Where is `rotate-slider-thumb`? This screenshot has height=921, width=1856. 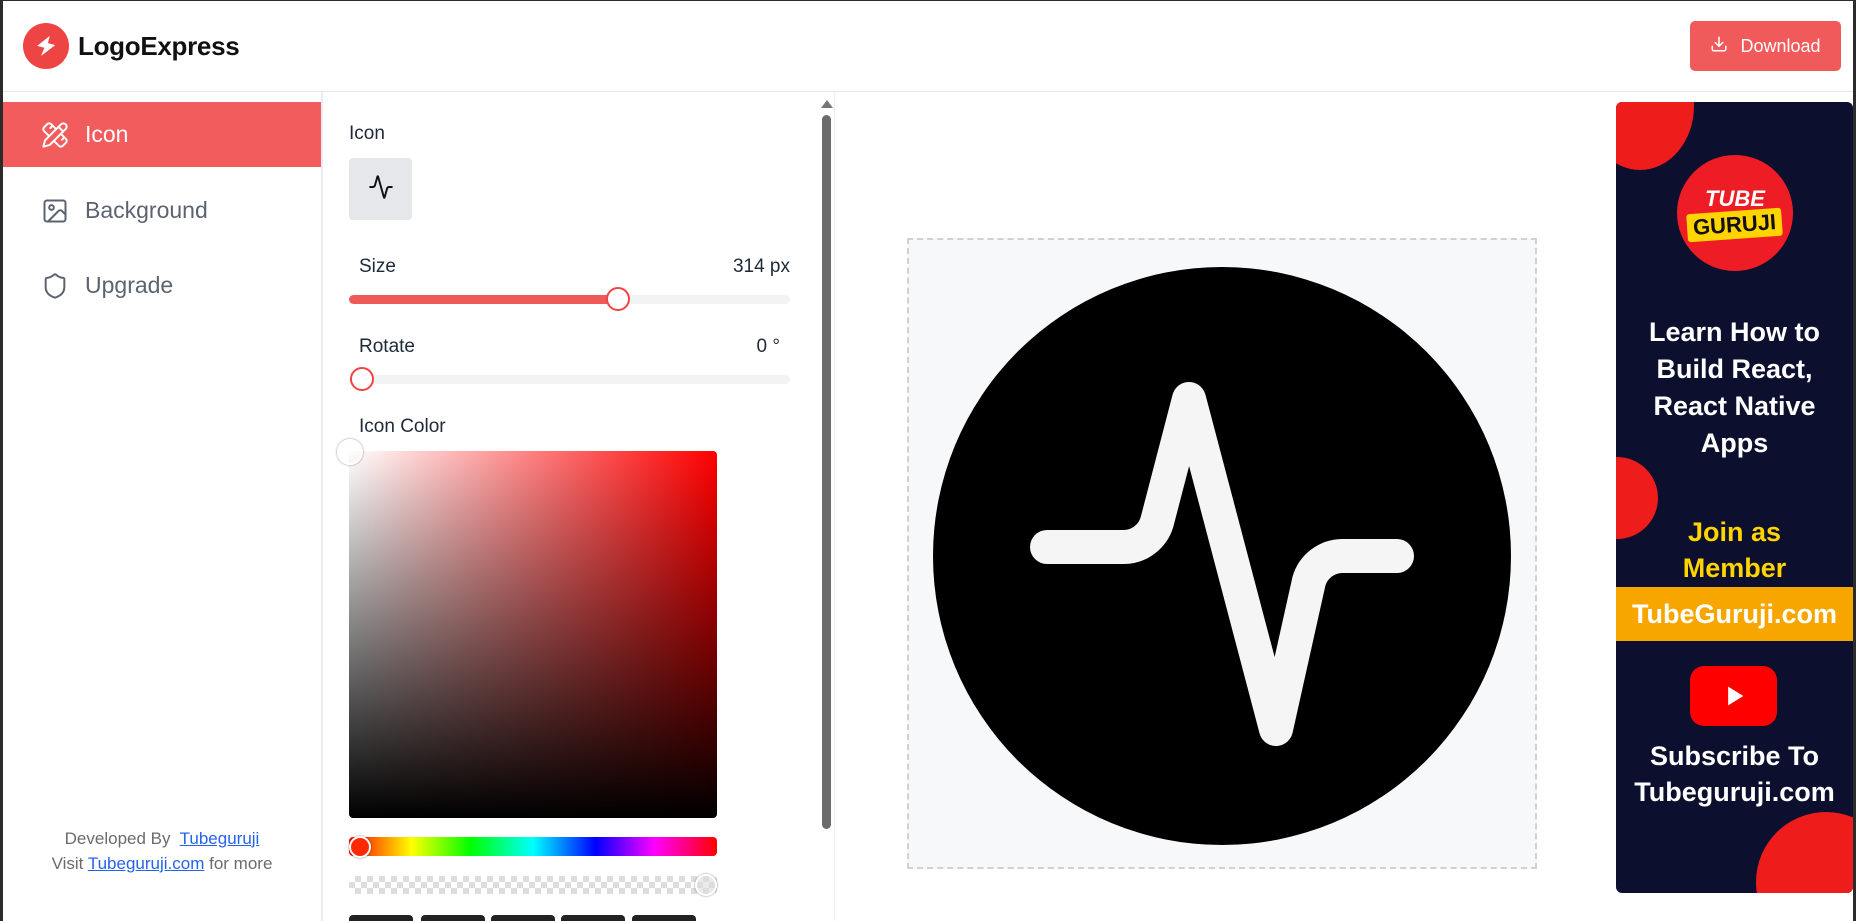 rotate-slider-thumb is located at coordinates (362, 379).